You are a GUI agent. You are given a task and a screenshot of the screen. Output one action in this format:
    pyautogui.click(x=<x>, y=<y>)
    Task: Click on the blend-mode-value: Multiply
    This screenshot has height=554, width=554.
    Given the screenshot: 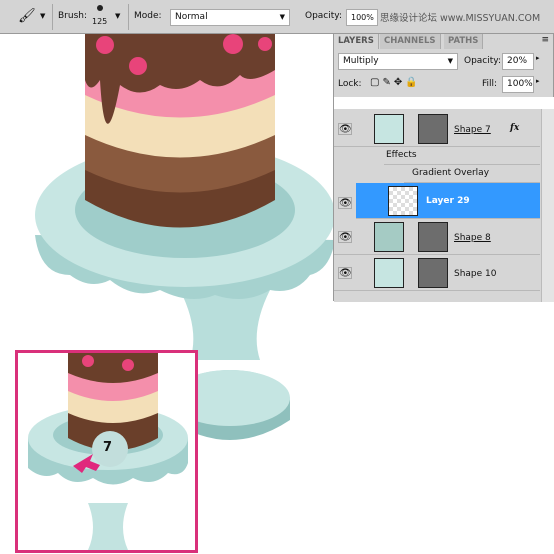 What is the action you would take?
    pyautogui.click(x=361, y=61)
    